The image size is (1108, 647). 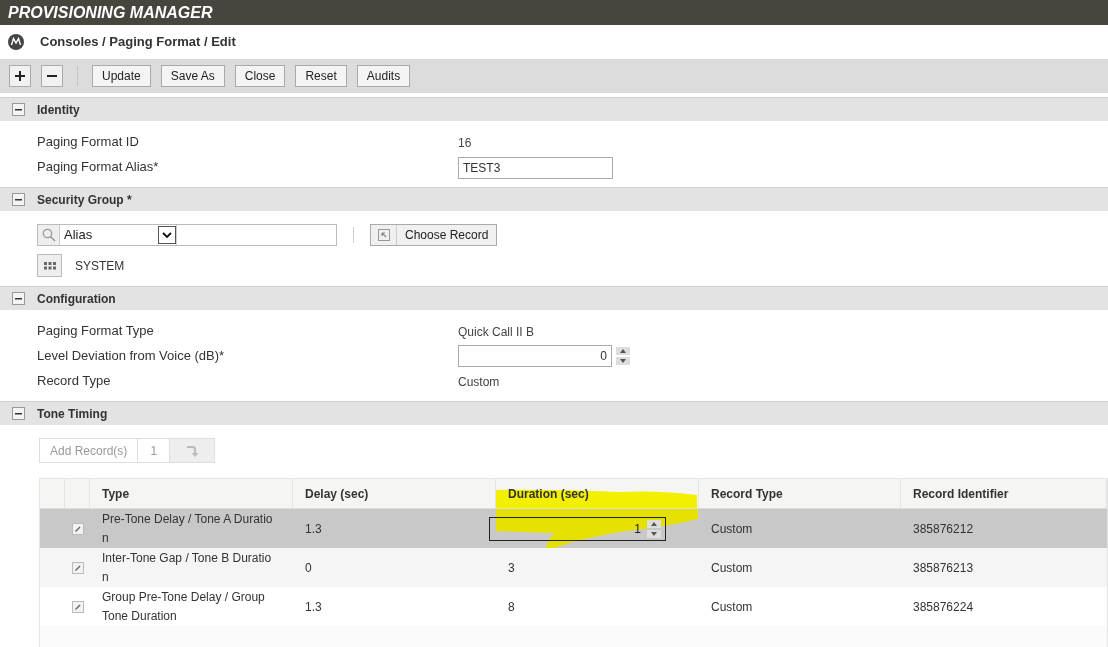 What do you see at coordinates (548, 493) in the screenshot?
I see `column-header: Duration (sec)` at bounding box center [548, 493].